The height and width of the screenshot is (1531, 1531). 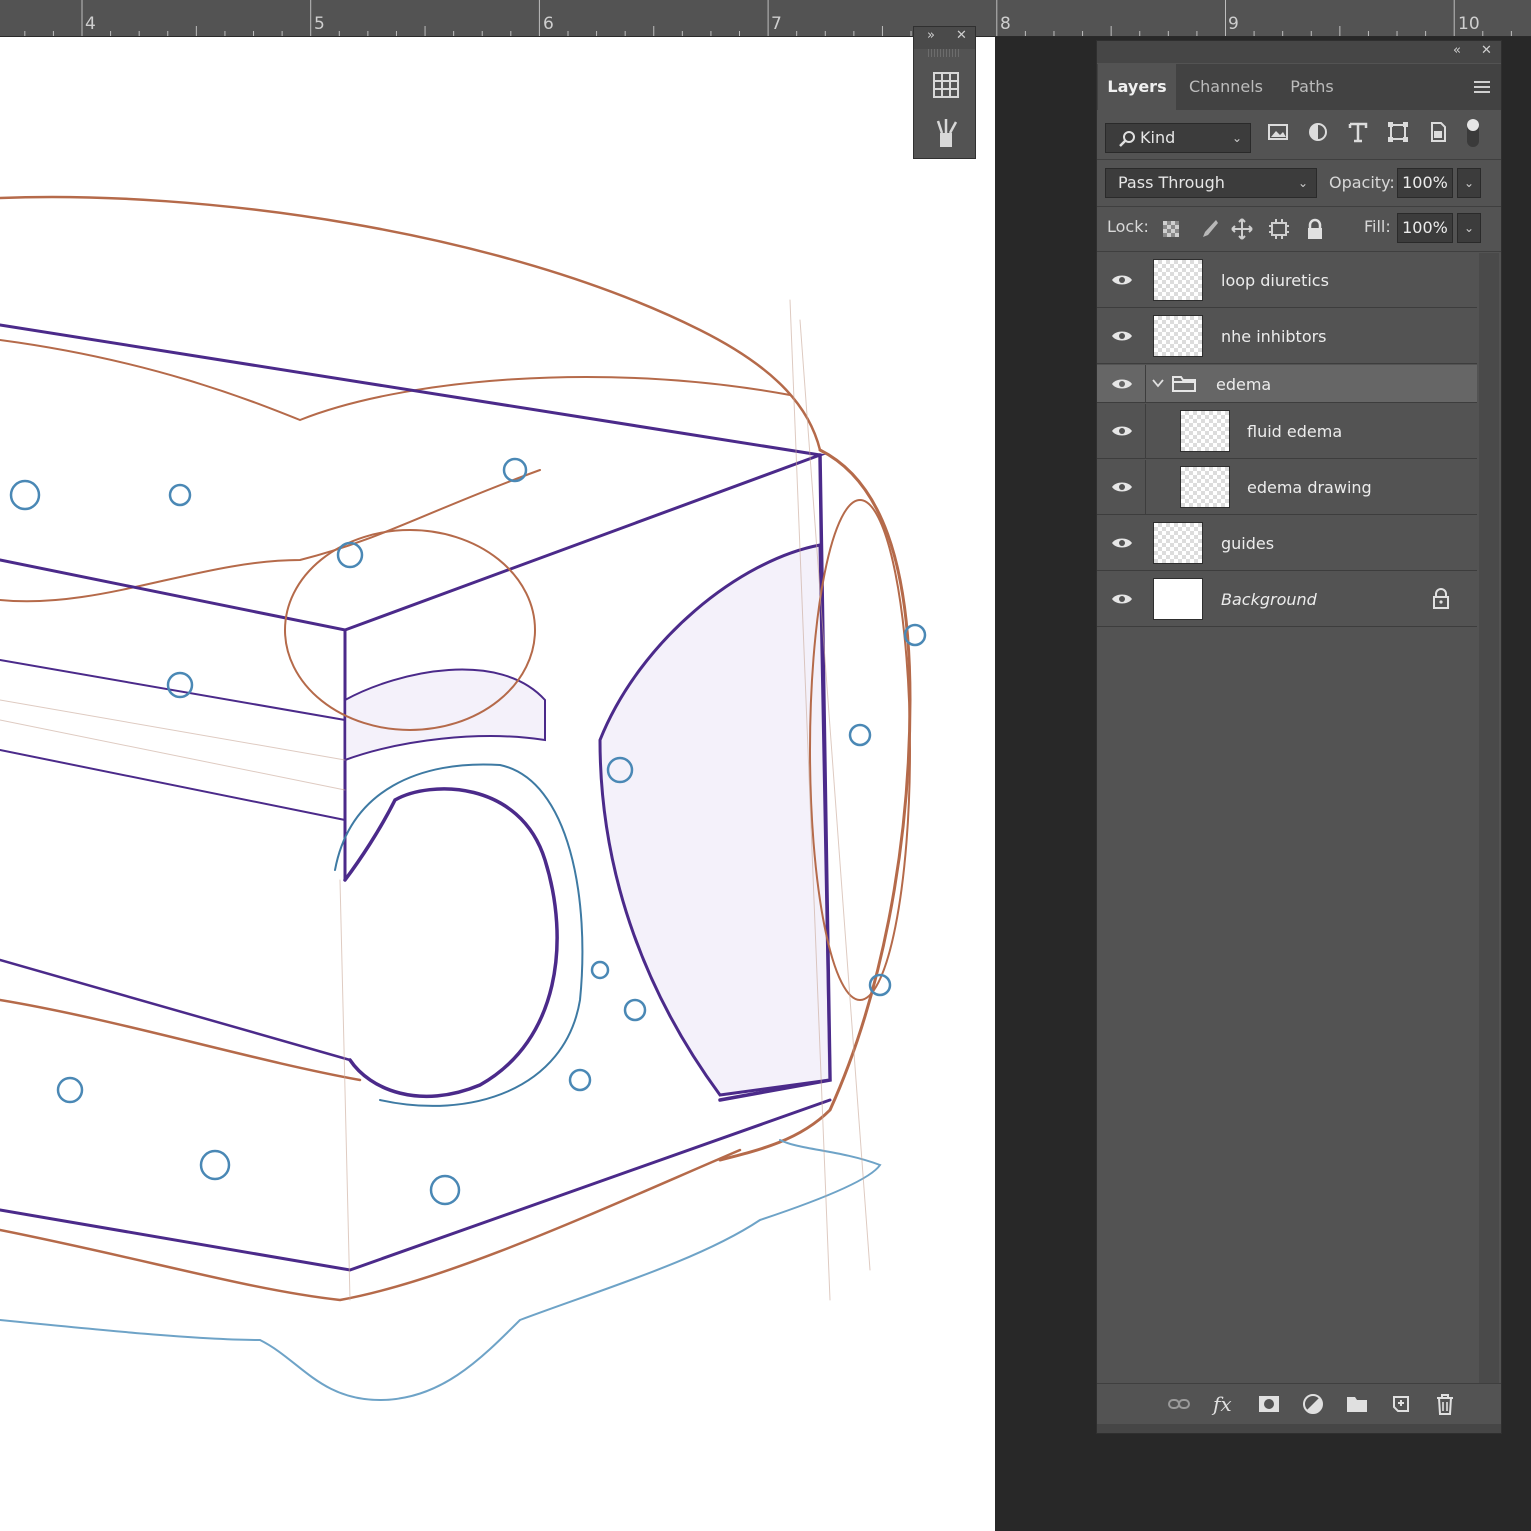 What do you see at coordinates (1309, 487) in the screenshot?
I see `layer-name: edema drawing` at bounding box center [1309, 487].